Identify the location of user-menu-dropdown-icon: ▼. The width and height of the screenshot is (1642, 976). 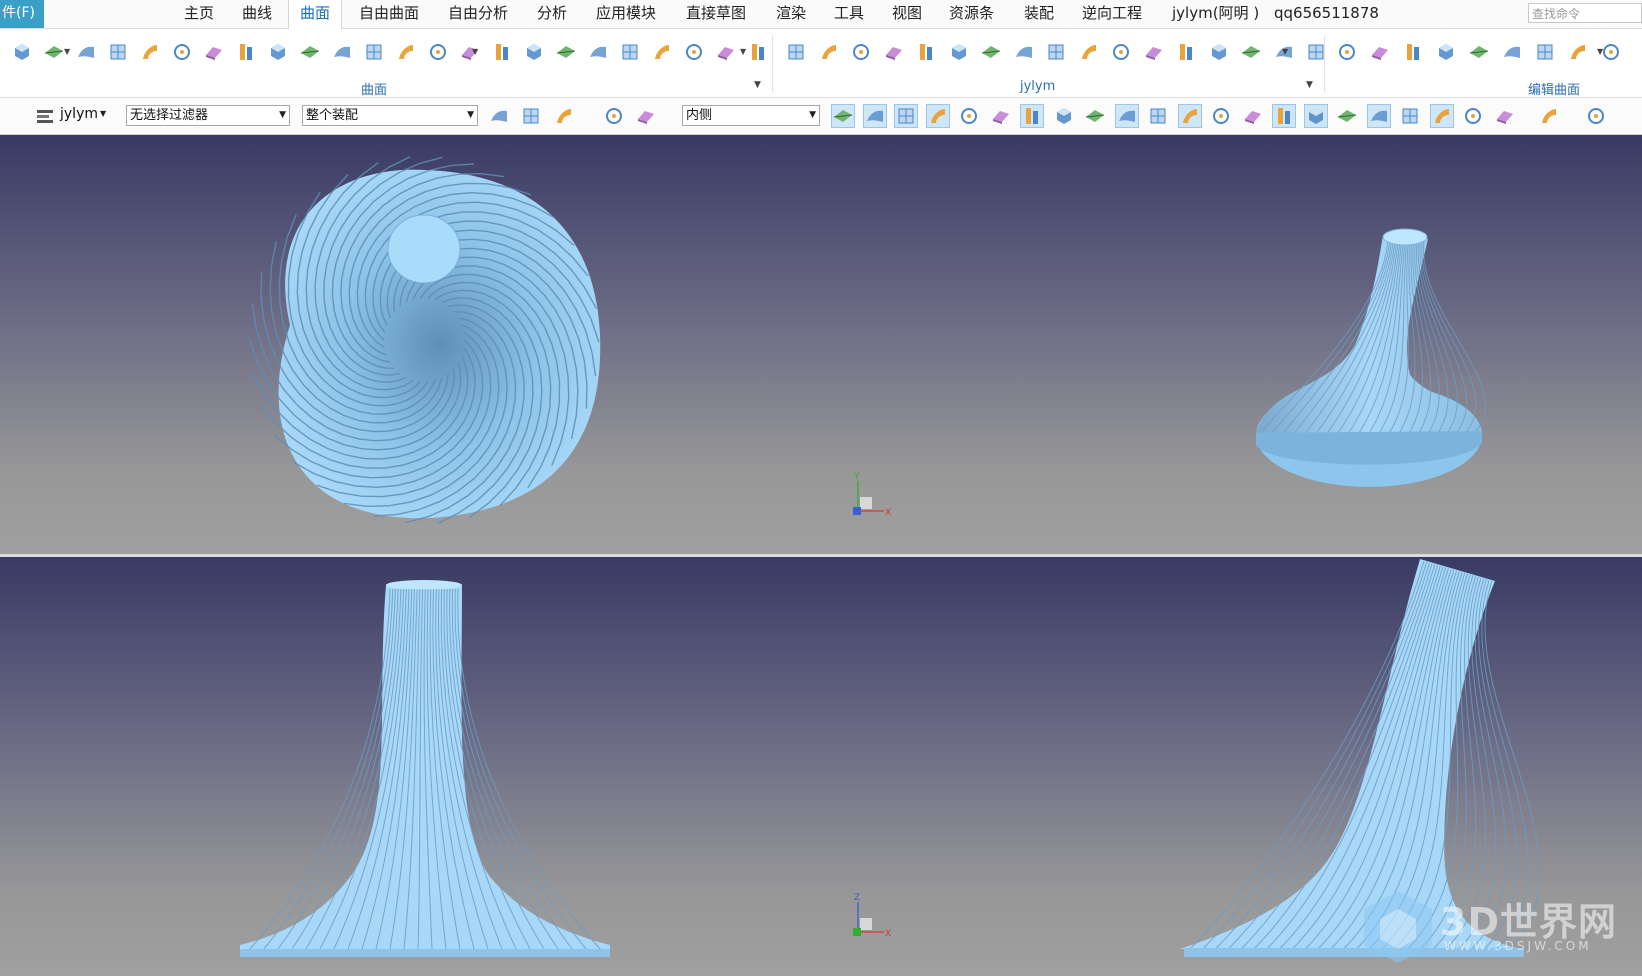
(103, 113).